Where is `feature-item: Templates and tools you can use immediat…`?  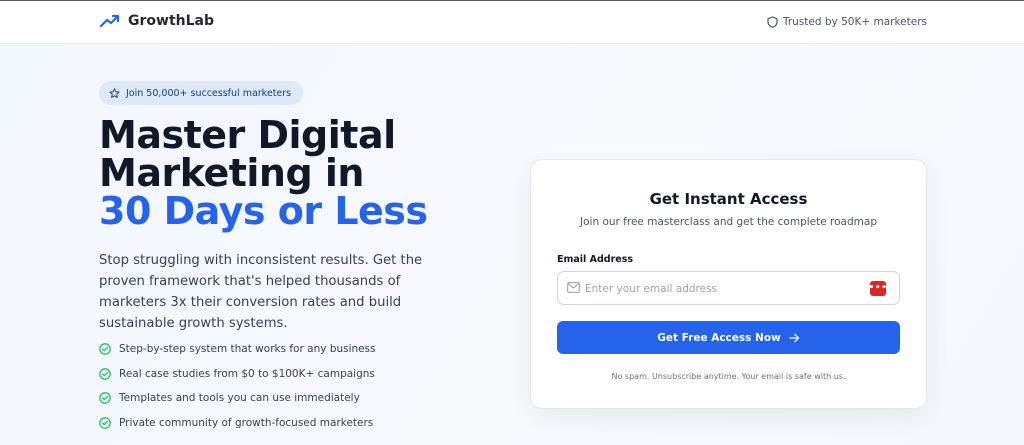 feature-item: Templates and tools you can use immediat… is located at coordinates (237, 398).